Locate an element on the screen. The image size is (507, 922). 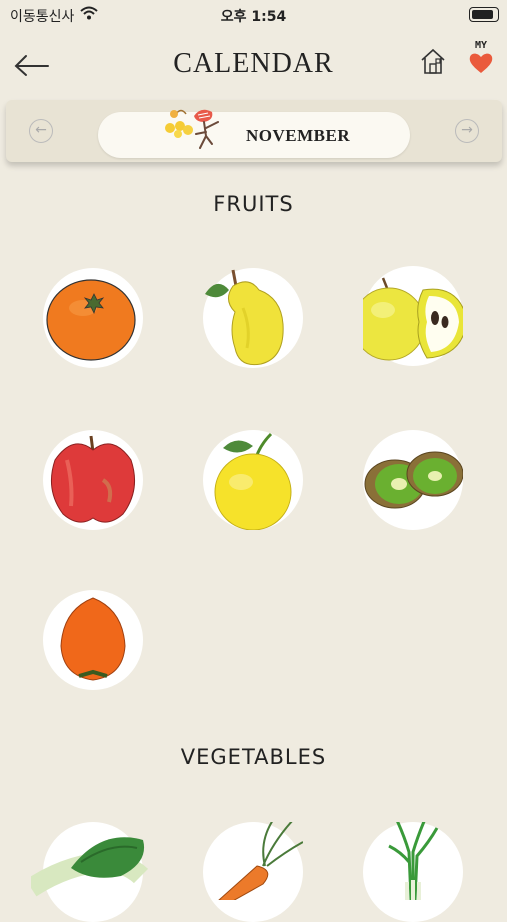
vegetable-item-carrot is located at coordinates (253, 872).